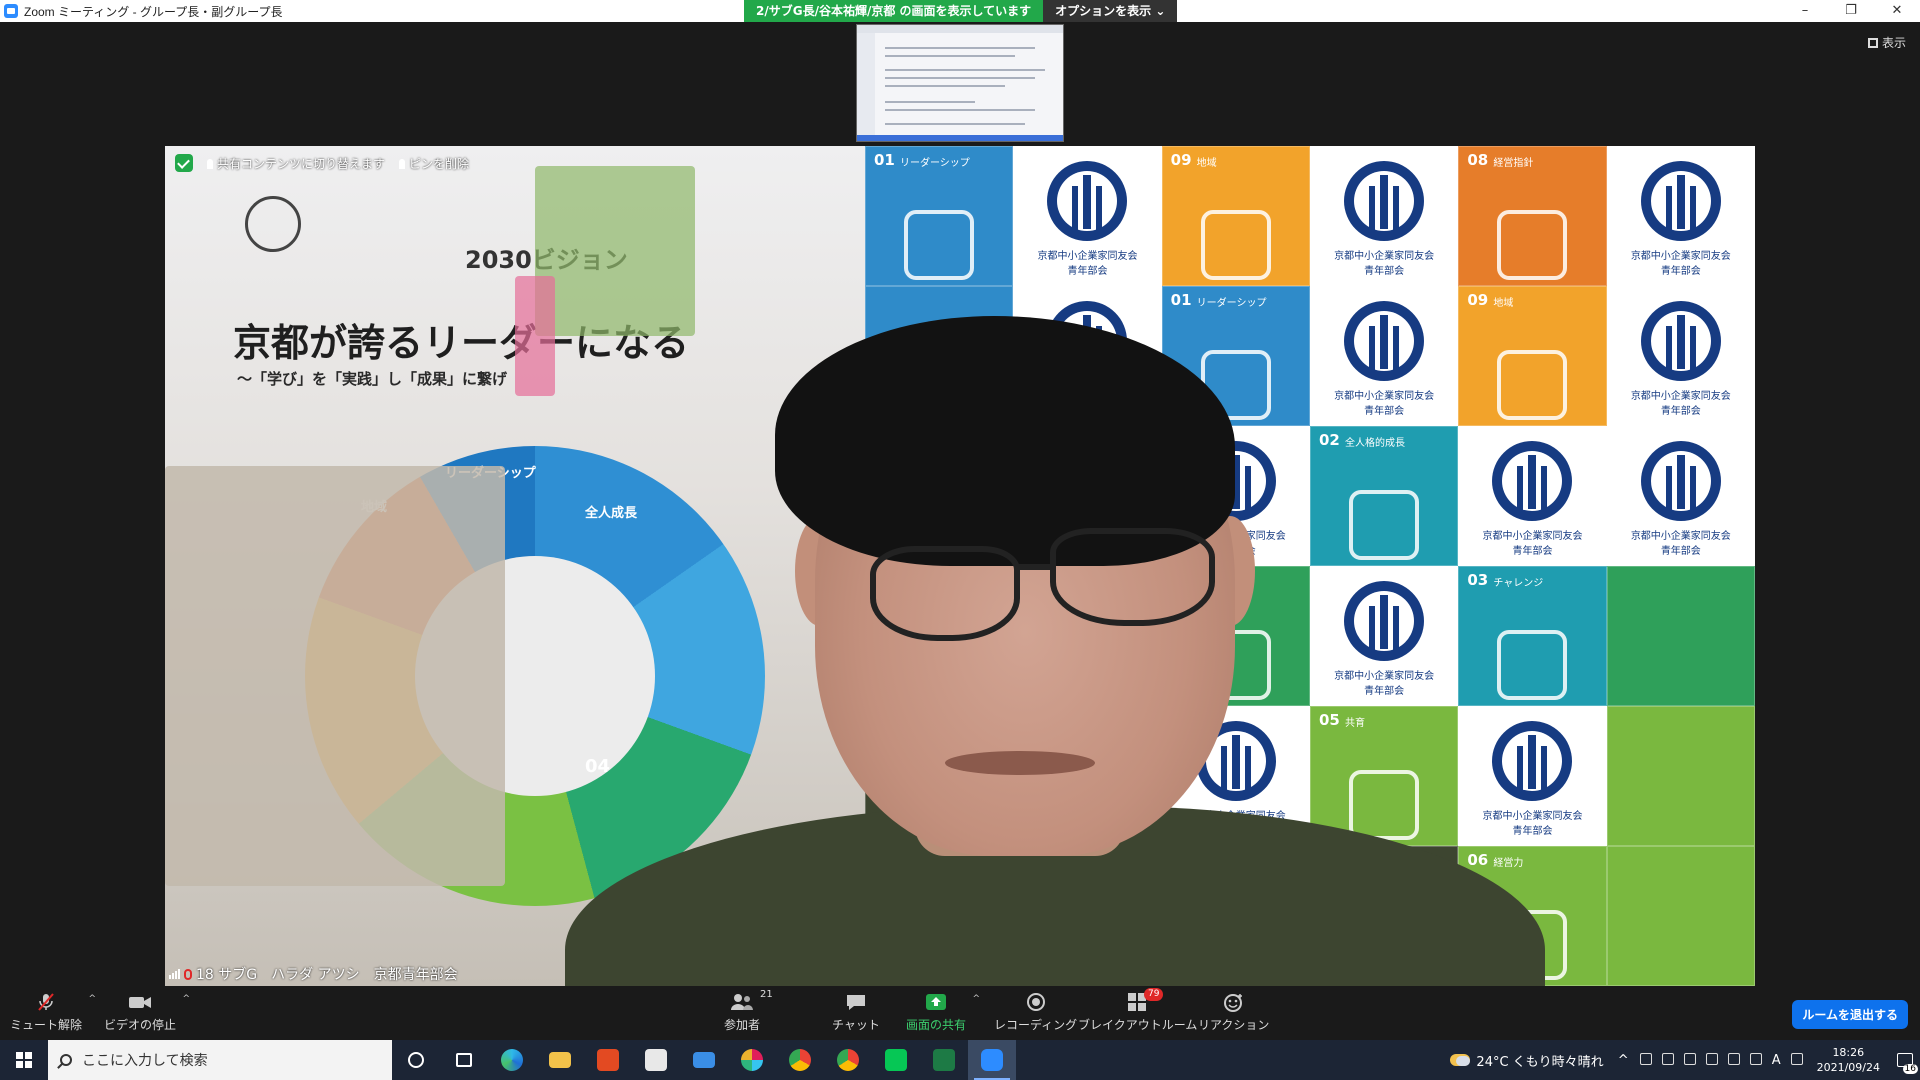 The height and width of the screenshot is (1080, 1920). I want to click on search-icon, so click(66, 1060).